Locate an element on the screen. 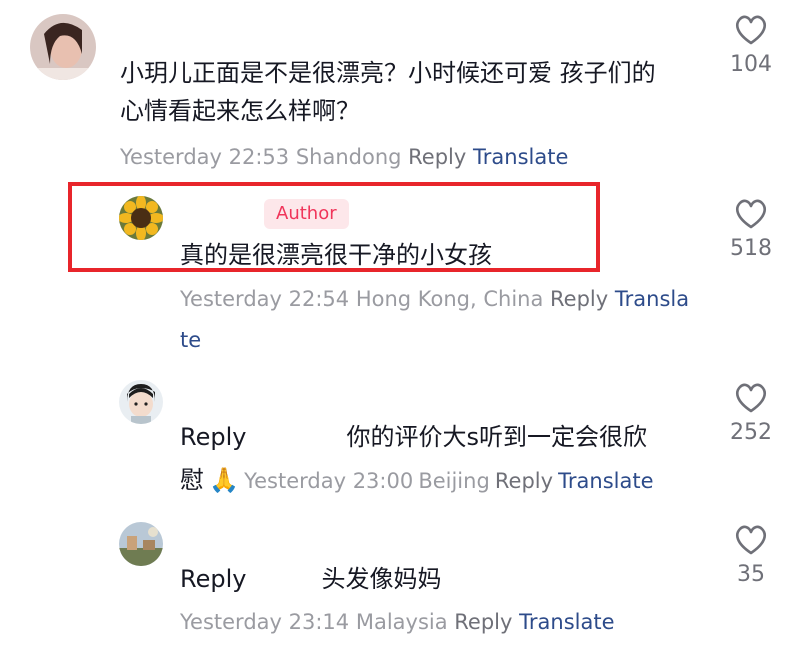 The image size is (800, 651). comment-meta: Yesterday 23:14 Malaysia Reply Translate is located at coordinates (397, 622).